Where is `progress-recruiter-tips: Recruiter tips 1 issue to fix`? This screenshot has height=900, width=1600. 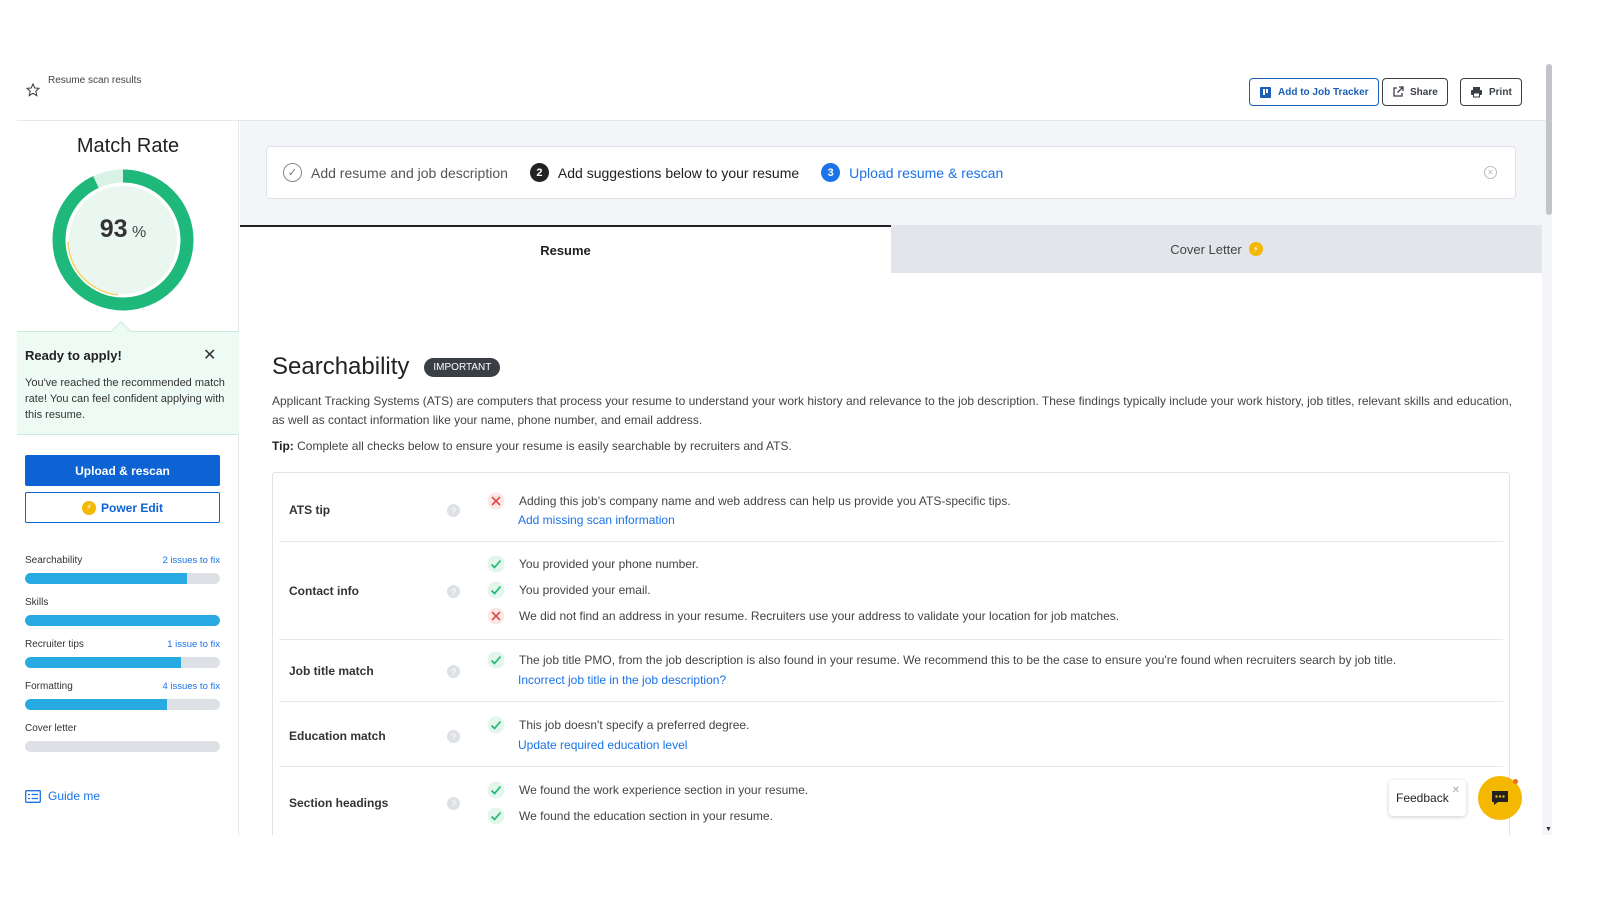 progress-recruiter-tips: Recruiter tips 1 issue to fix is located at coordinates (122, 653).